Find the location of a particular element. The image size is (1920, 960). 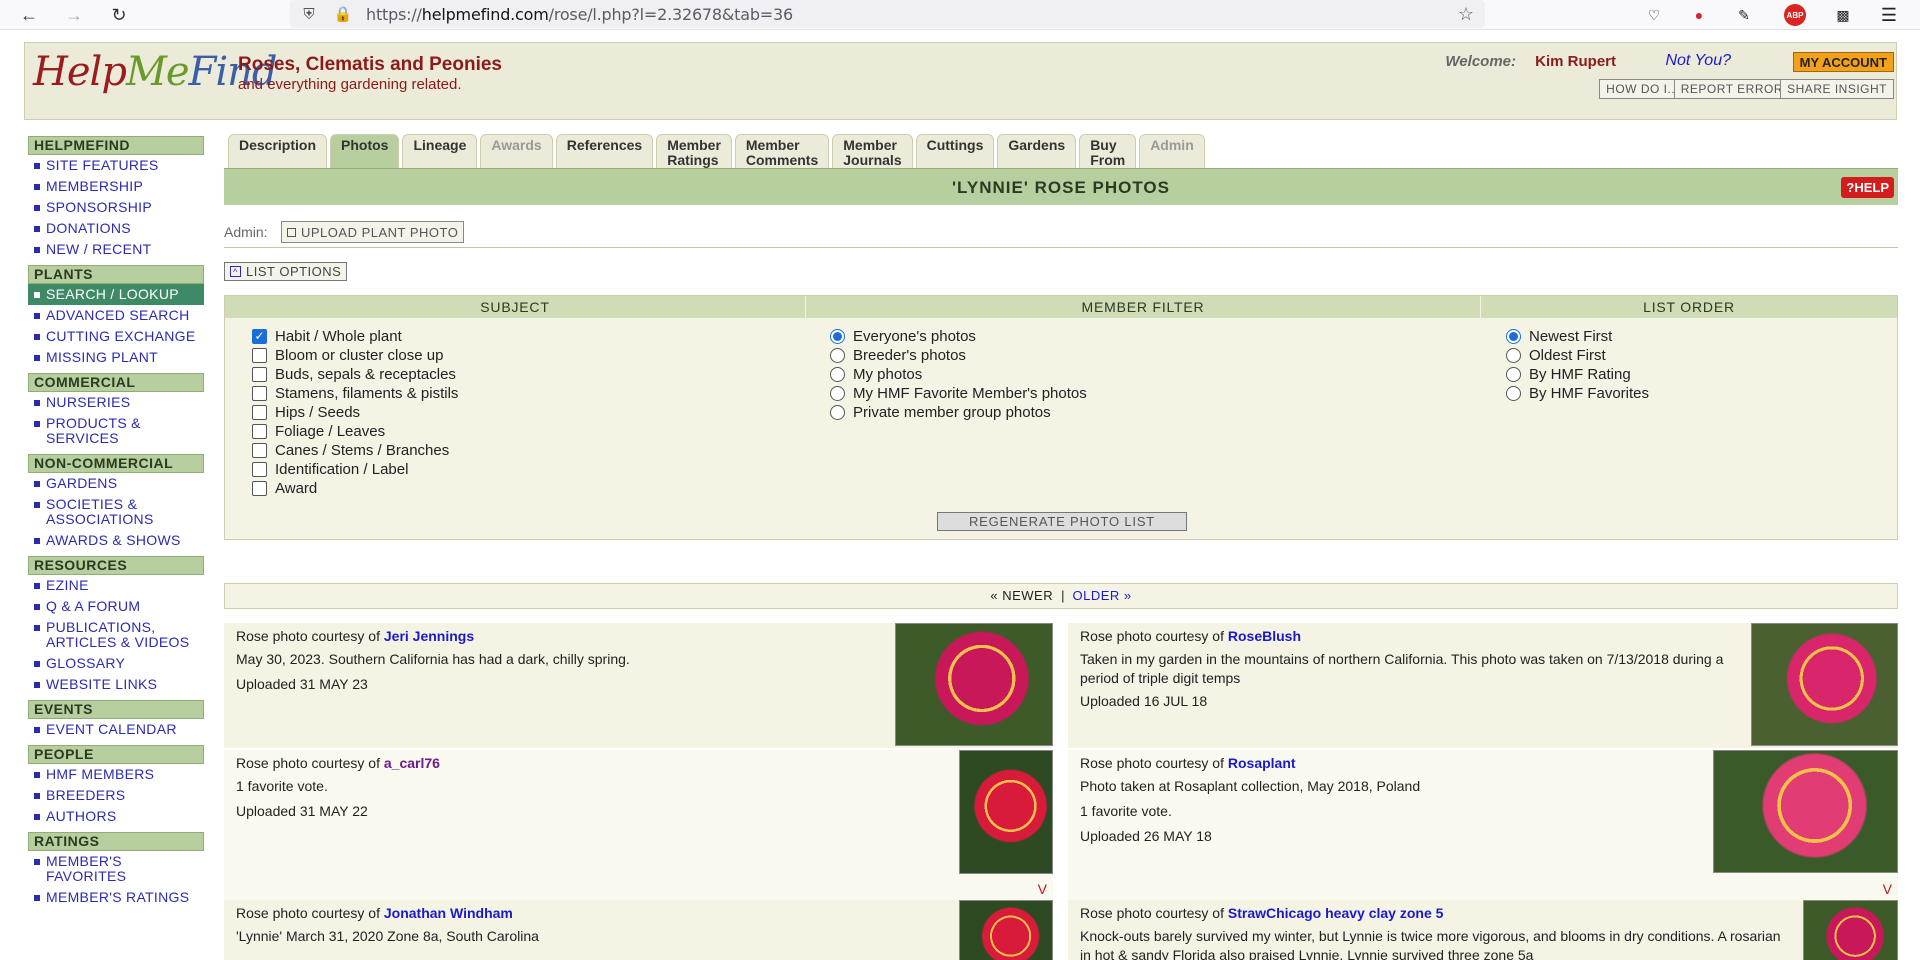

regenerate-photo-list-button: REGENERATE PHOTO LIST is located at coordinates (1062, 521).